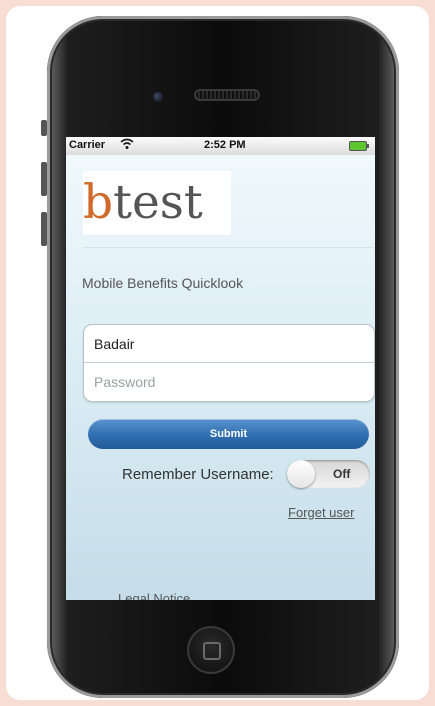 This screenshot has width=435, height=706. What do you see at coordinates (87, 145) in the screenshot?
I see `carrier-label: Carrier` at bounding box center [87, 145].